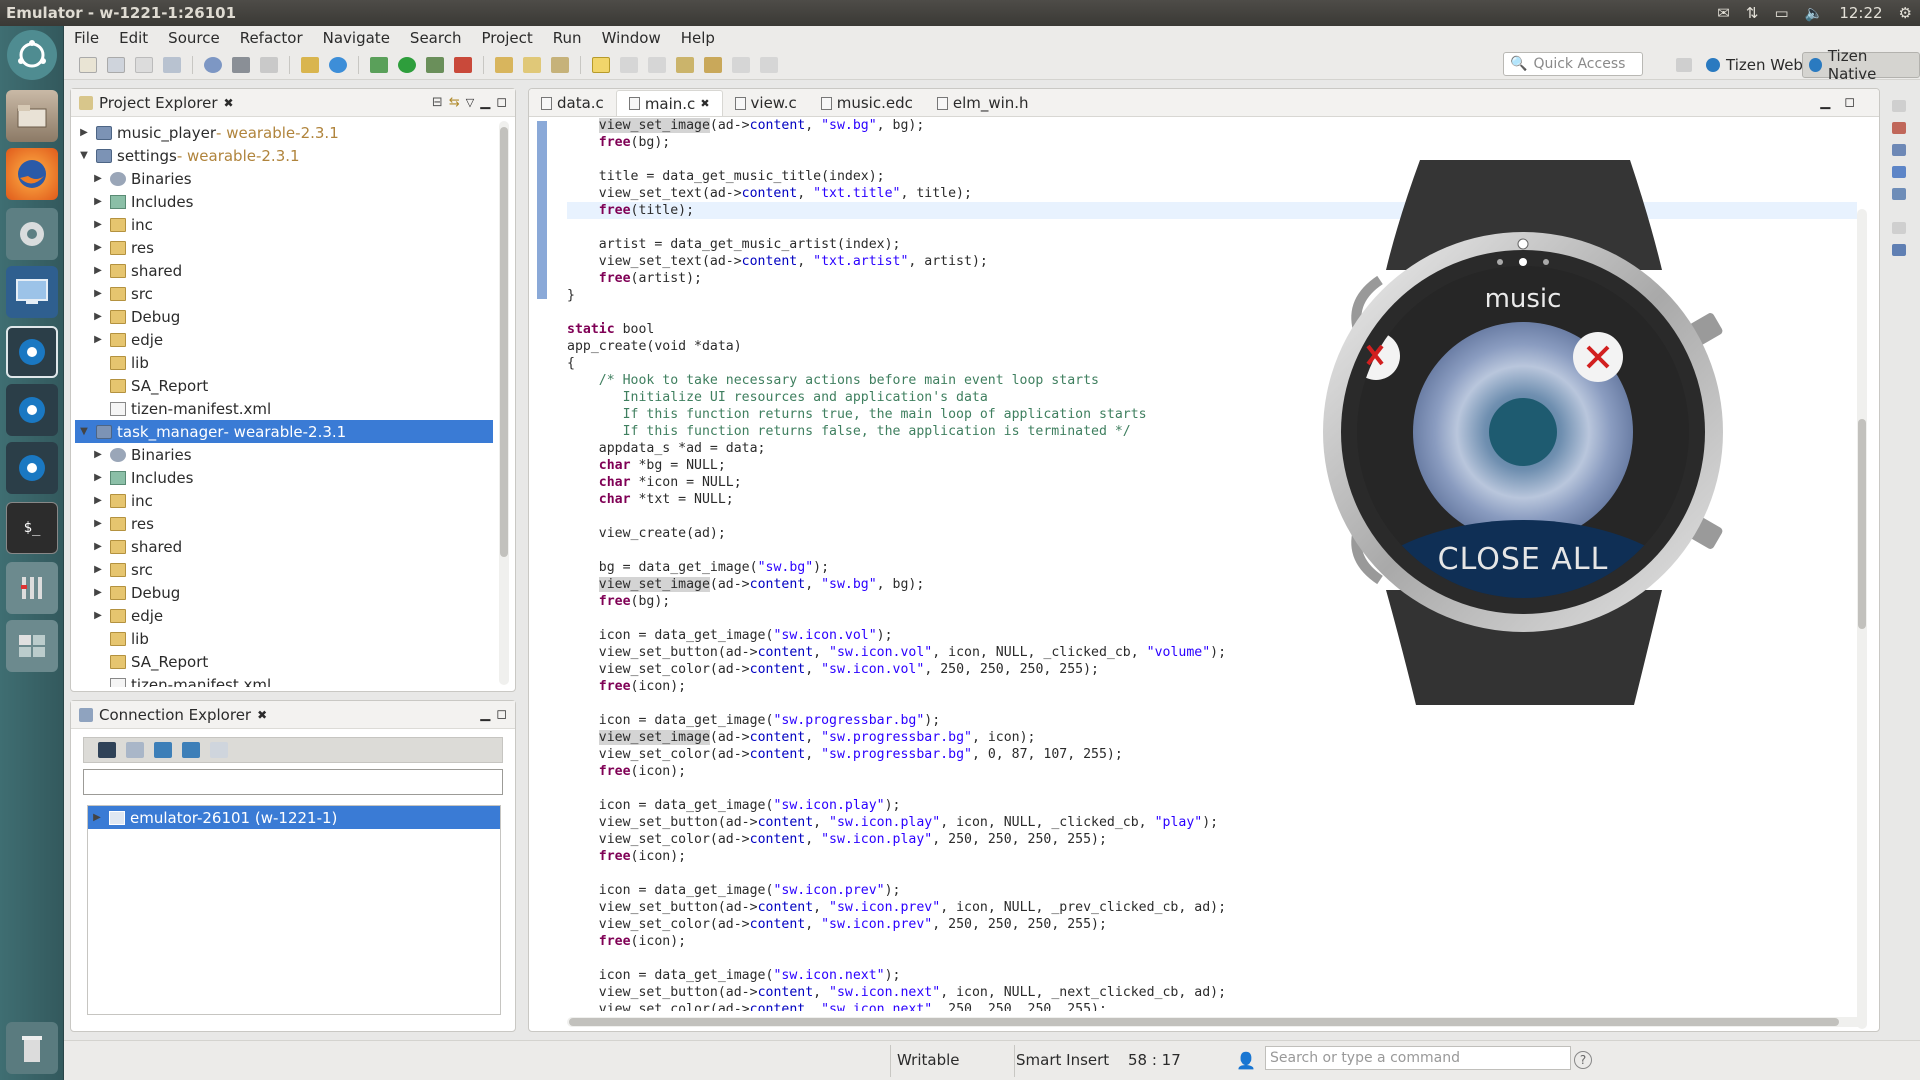 The image size is (1920, 1080). I want to click on tree-item: ▶ res, so click(284, 523).